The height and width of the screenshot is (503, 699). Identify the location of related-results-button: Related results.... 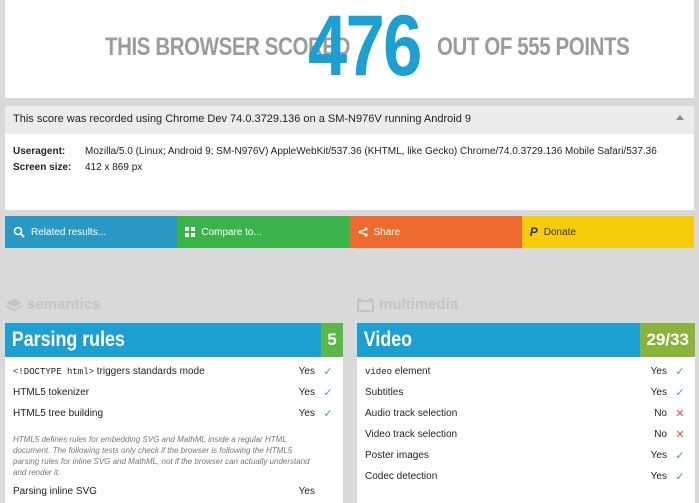
(91, 232).